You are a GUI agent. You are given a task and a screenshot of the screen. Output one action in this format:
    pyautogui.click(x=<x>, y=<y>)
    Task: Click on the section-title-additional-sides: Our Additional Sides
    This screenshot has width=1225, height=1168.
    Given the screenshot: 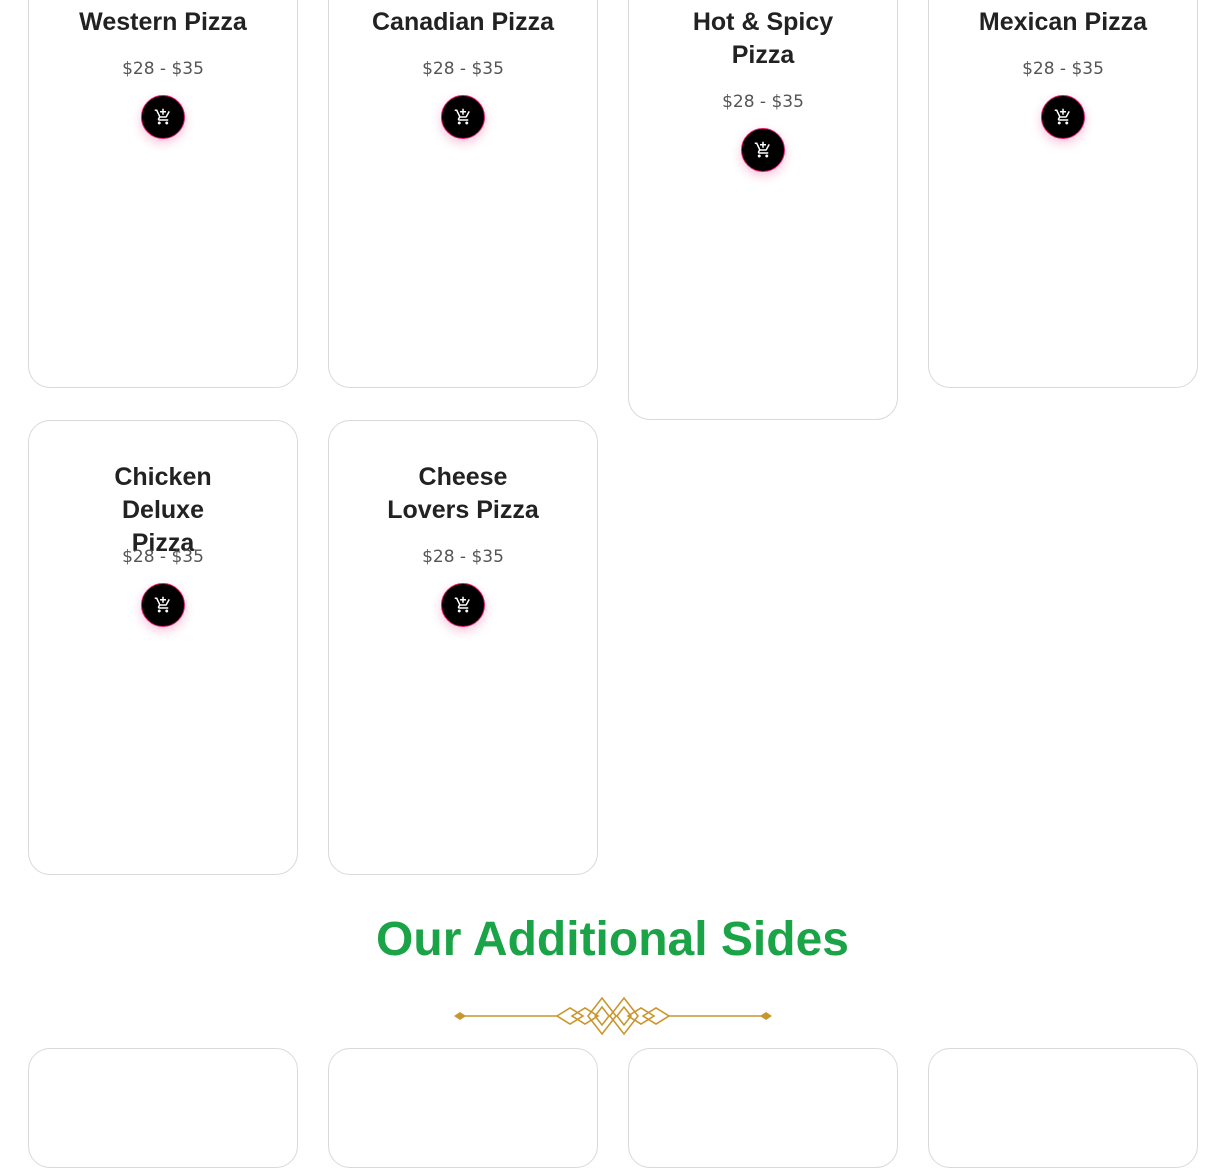 What is the action you would take?
    pyautogui.click(x=612, y=939)
    